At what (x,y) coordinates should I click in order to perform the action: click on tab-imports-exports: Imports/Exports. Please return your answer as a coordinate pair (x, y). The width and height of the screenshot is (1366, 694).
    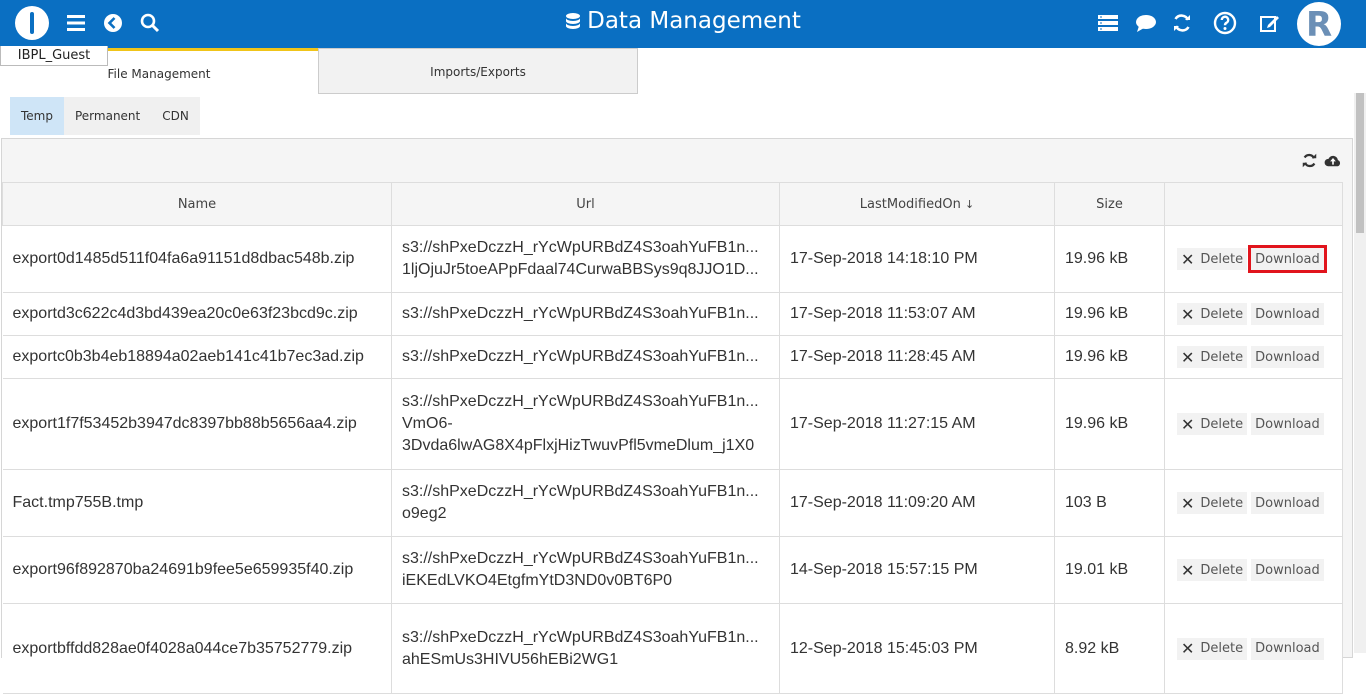
    Looking at the image, I should click on (478, 71).